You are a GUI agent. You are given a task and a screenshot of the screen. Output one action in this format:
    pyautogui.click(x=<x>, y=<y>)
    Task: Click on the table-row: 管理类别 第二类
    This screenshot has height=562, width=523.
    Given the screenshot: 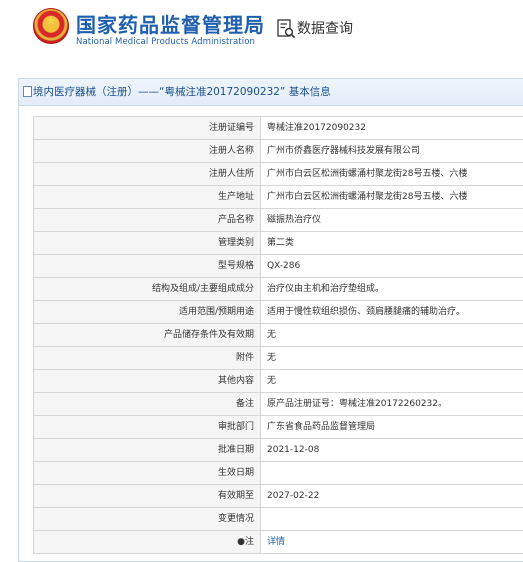 What is the action you would take?
    pyautogui.click(x=278, y=243)
    